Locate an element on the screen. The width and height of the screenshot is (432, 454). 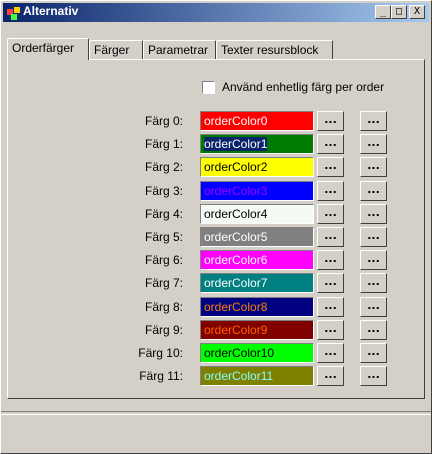
maximize-button: □ is located at coordinates (399, 12).